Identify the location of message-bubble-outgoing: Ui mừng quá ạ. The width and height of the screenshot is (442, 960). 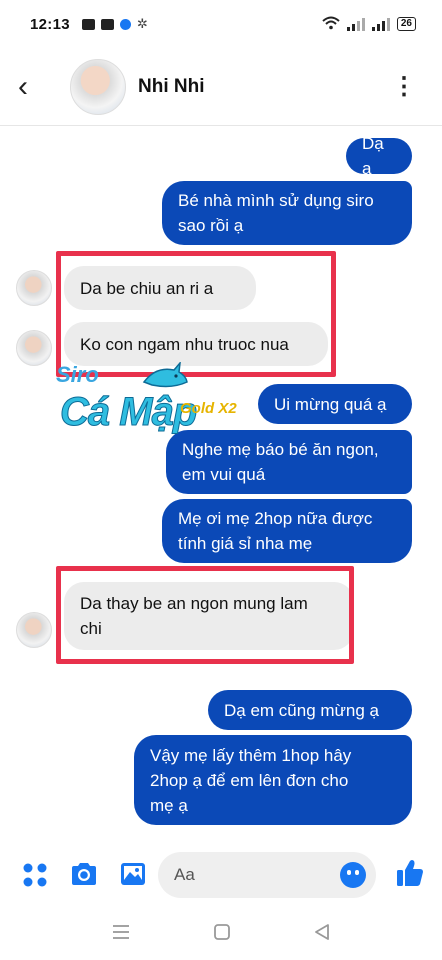
(335, 404).